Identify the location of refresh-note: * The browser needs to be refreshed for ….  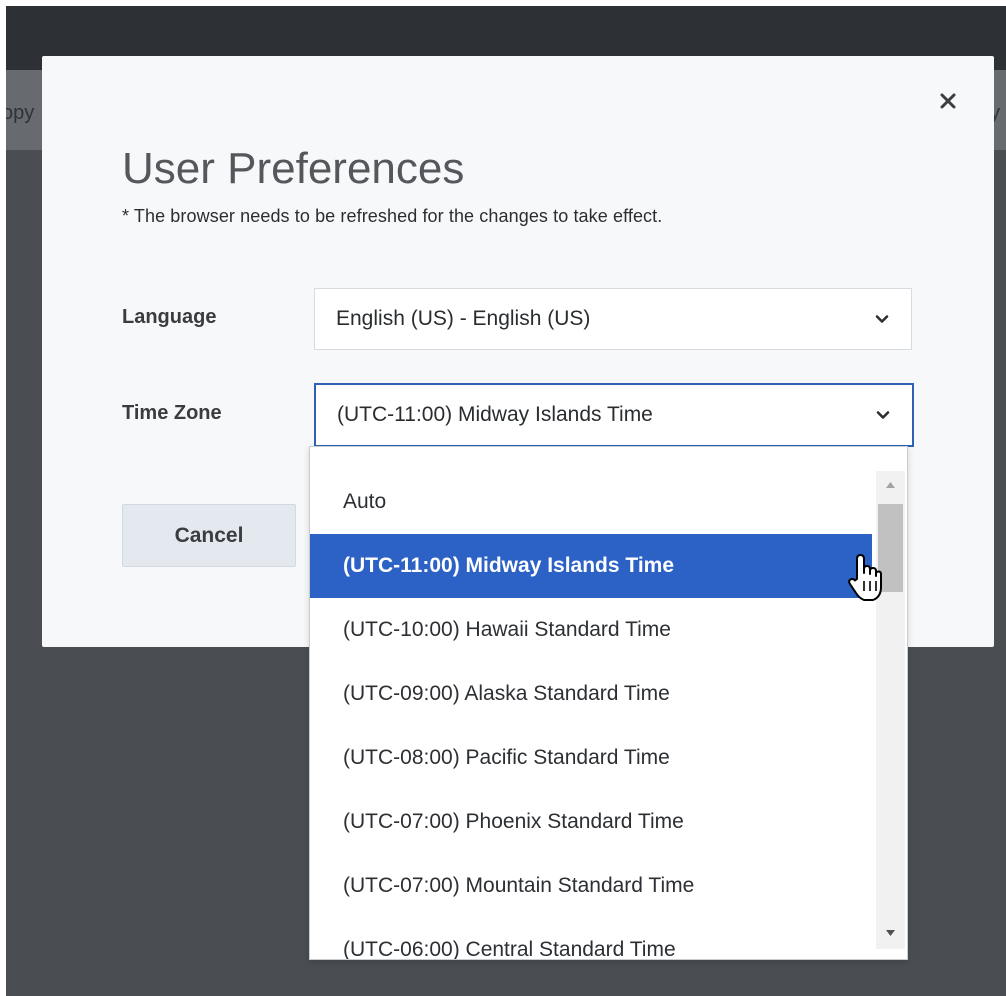
(392, 216).